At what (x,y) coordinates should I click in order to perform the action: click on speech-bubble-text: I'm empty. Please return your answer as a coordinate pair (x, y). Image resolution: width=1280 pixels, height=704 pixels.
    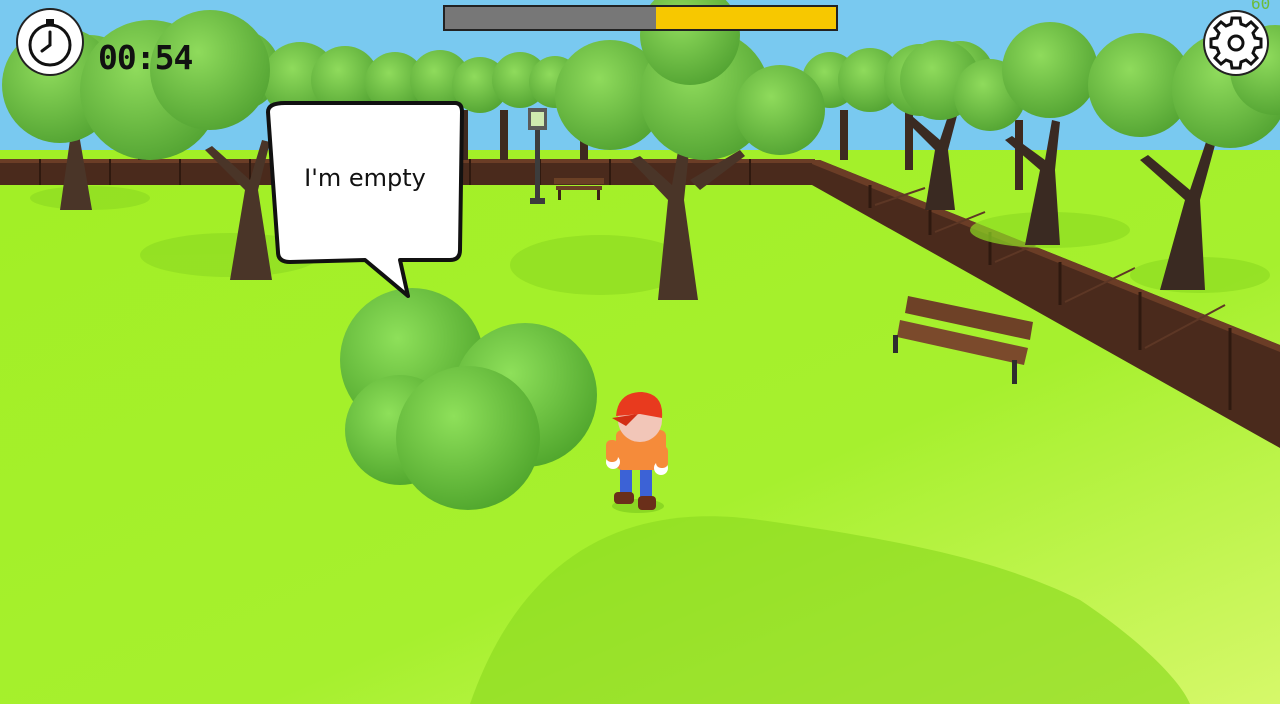
    Looking at the image, I should click on (365, 178).